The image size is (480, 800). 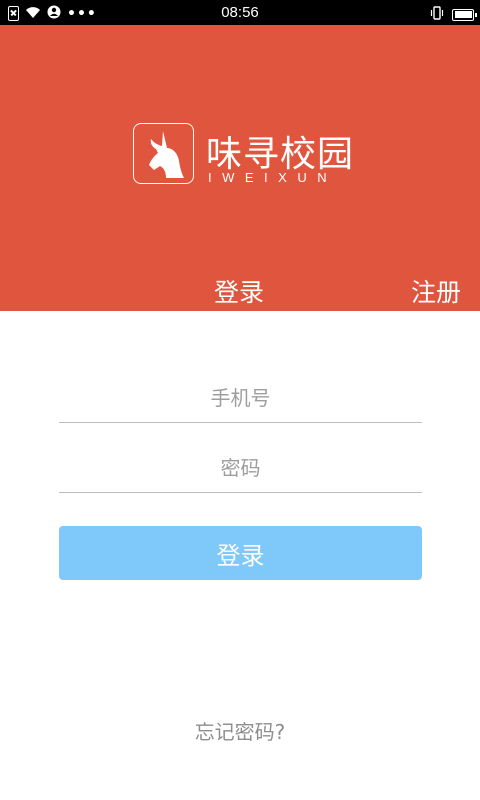 I want to click on tab-login: 登录, so click(x=239, y=291).